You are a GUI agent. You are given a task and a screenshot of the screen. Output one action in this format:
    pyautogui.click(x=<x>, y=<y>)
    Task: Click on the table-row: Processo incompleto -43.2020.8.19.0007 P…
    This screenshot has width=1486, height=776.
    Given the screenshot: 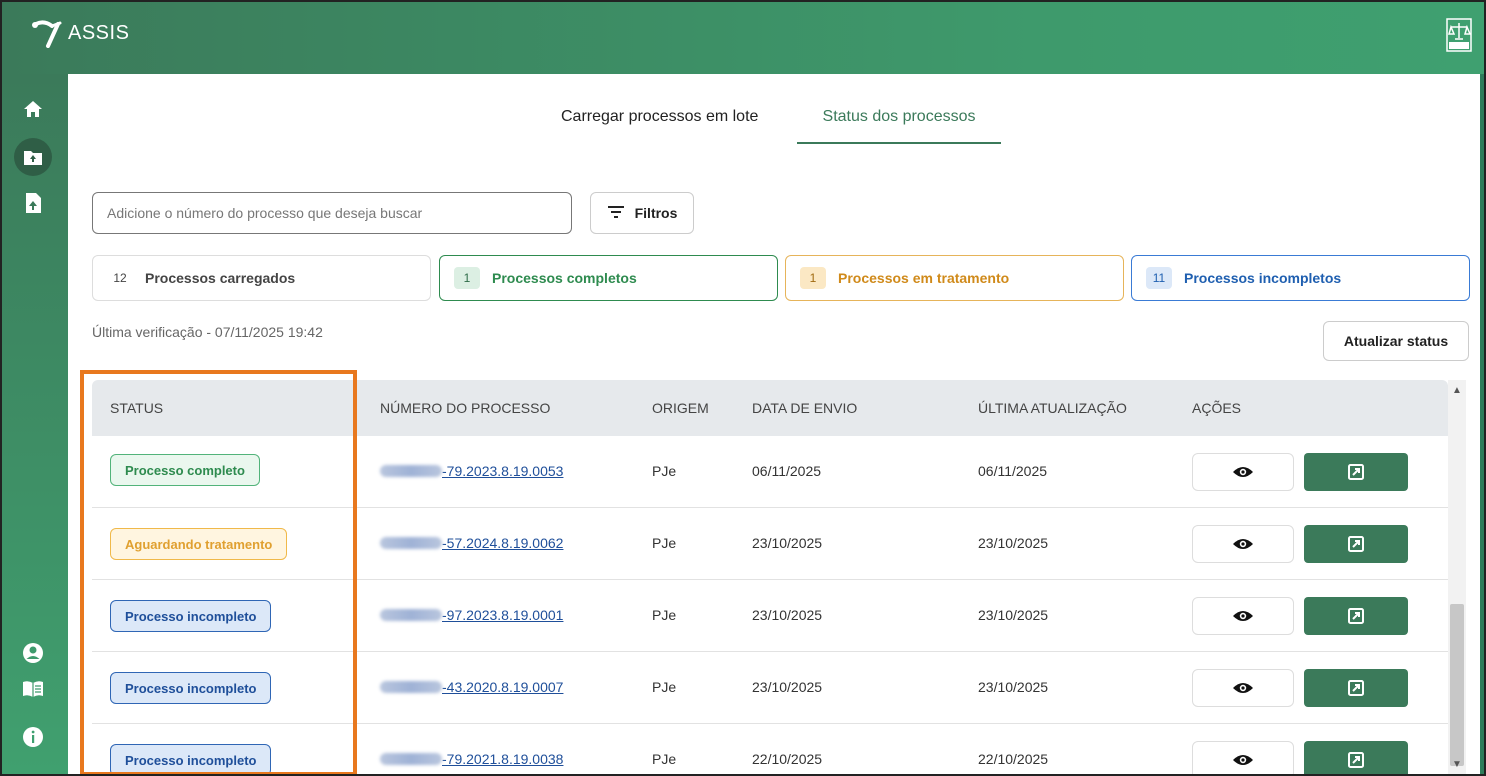 What is the action you would take?
    pyautogui.click(x=770, y=688)
    